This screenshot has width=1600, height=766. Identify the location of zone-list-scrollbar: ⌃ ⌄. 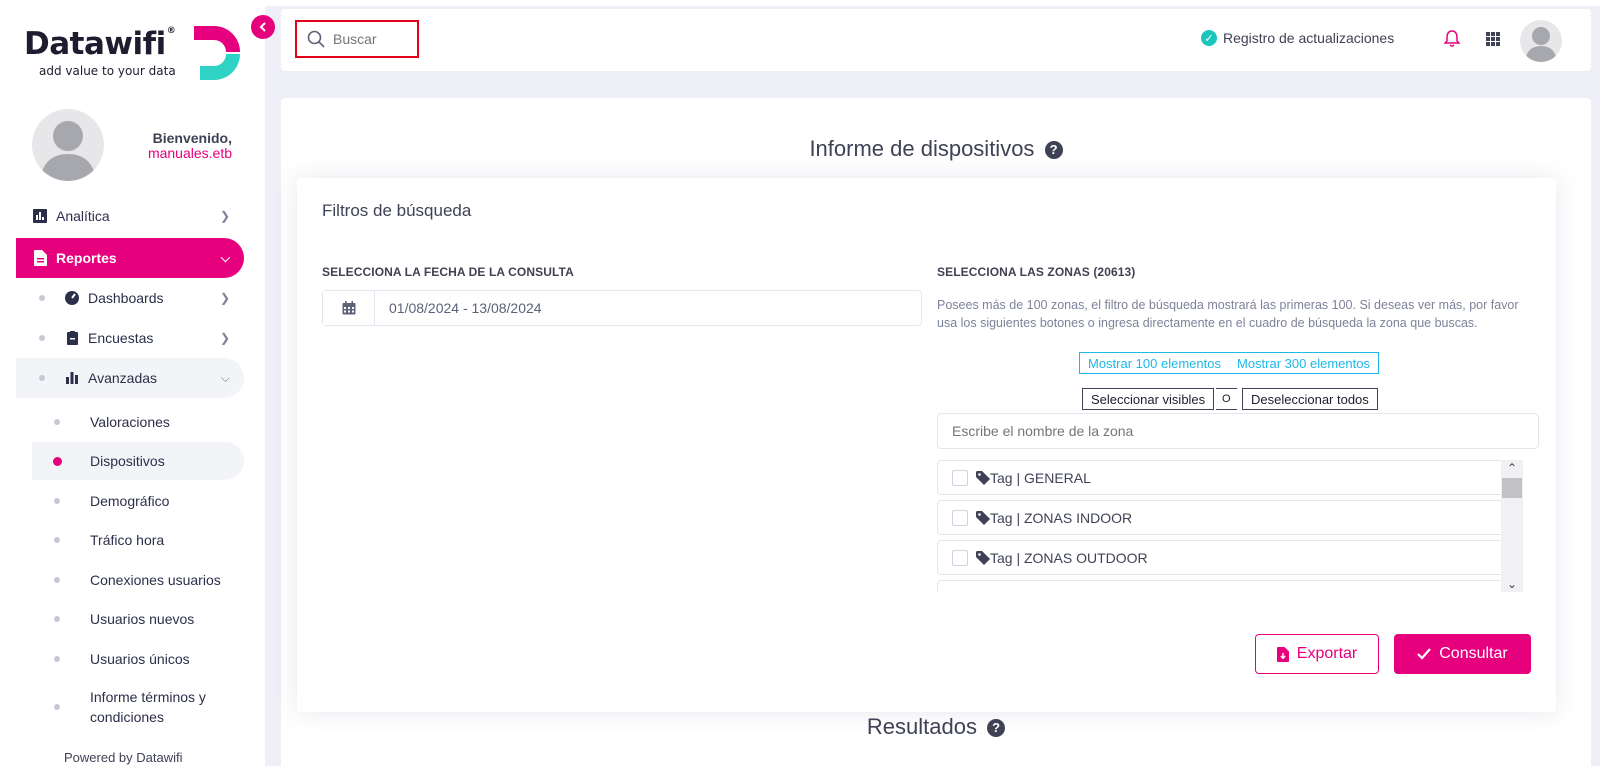
(1512, 526).